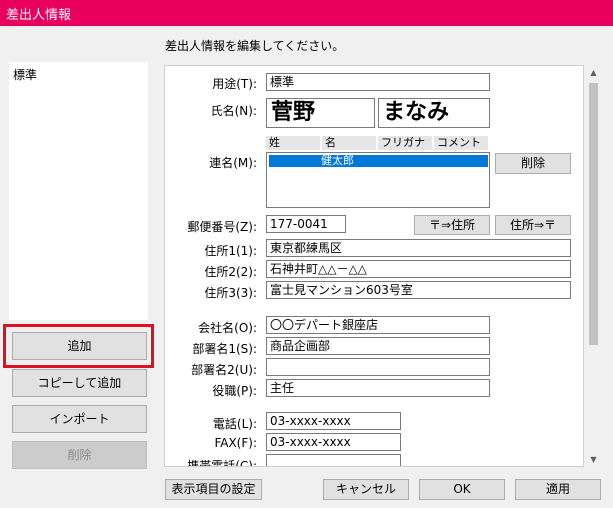 This screenshot has width=613, height=508. Describe the element at coordinates (462, 143) in the screenshot. I see `column-header-comment: コメント` at that location.